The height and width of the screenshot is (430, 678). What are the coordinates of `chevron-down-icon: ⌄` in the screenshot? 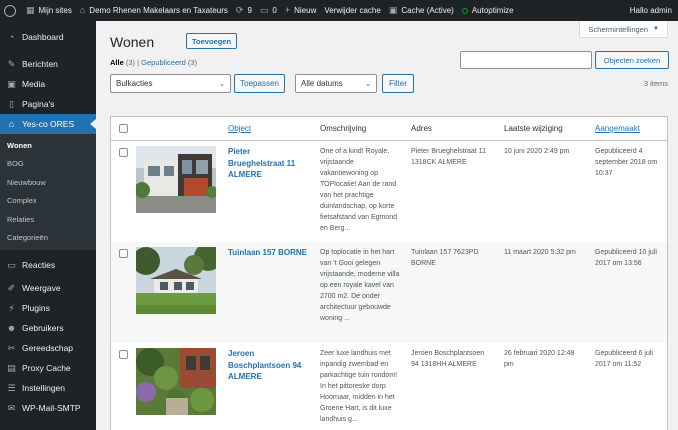 It's located at (368, 84).